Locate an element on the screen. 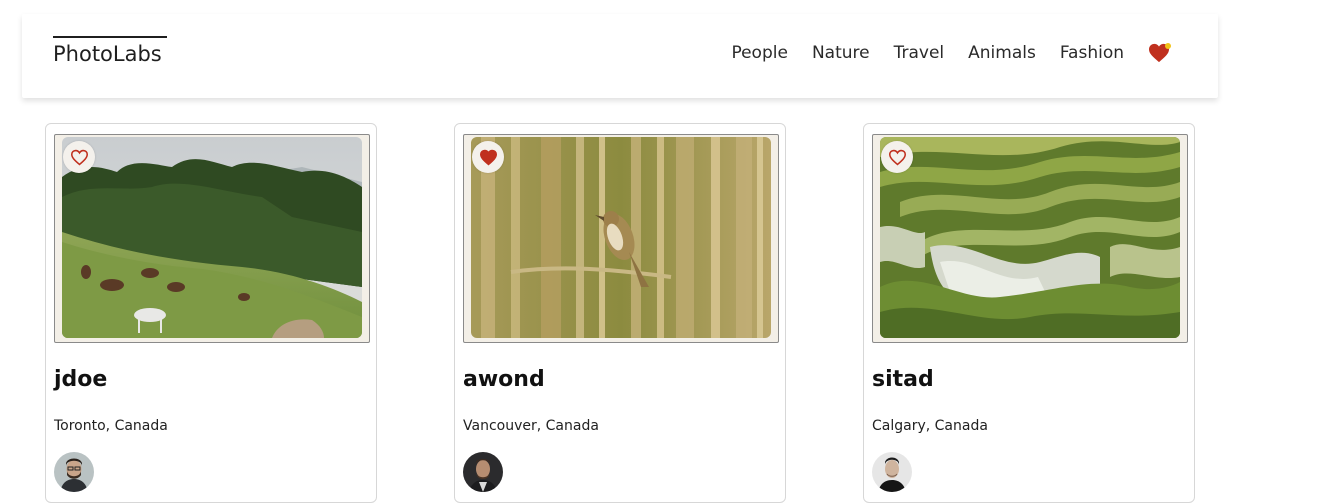  photo-username: sitad is located at coordinates (903, 379).